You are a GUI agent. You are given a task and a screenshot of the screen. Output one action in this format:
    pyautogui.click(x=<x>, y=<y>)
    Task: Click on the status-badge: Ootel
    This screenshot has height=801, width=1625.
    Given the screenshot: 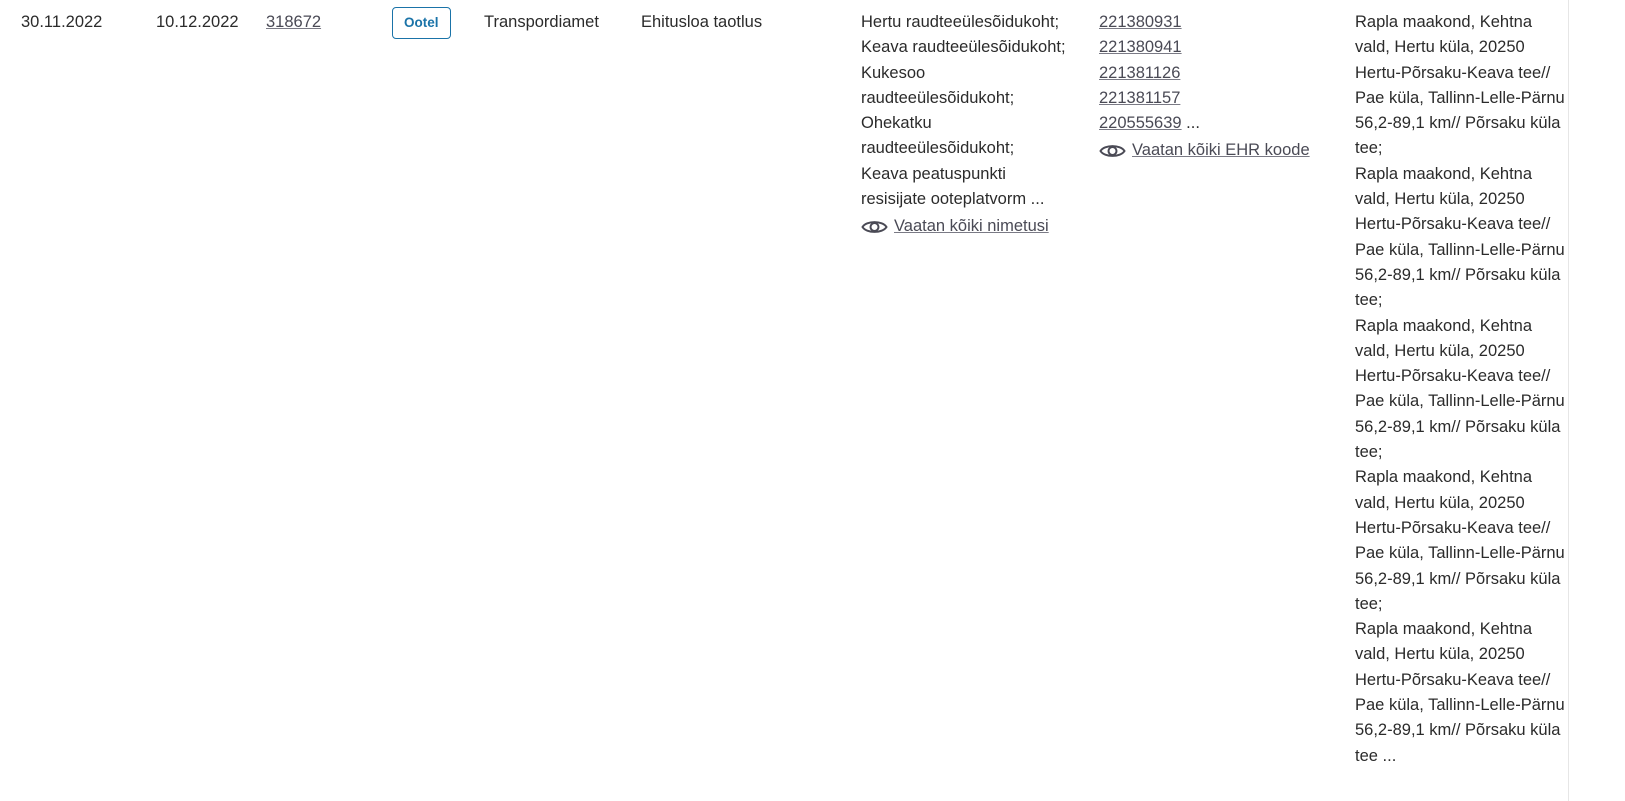 What is the action you would take?
    pyautogui.click(x=421, y=23)
    